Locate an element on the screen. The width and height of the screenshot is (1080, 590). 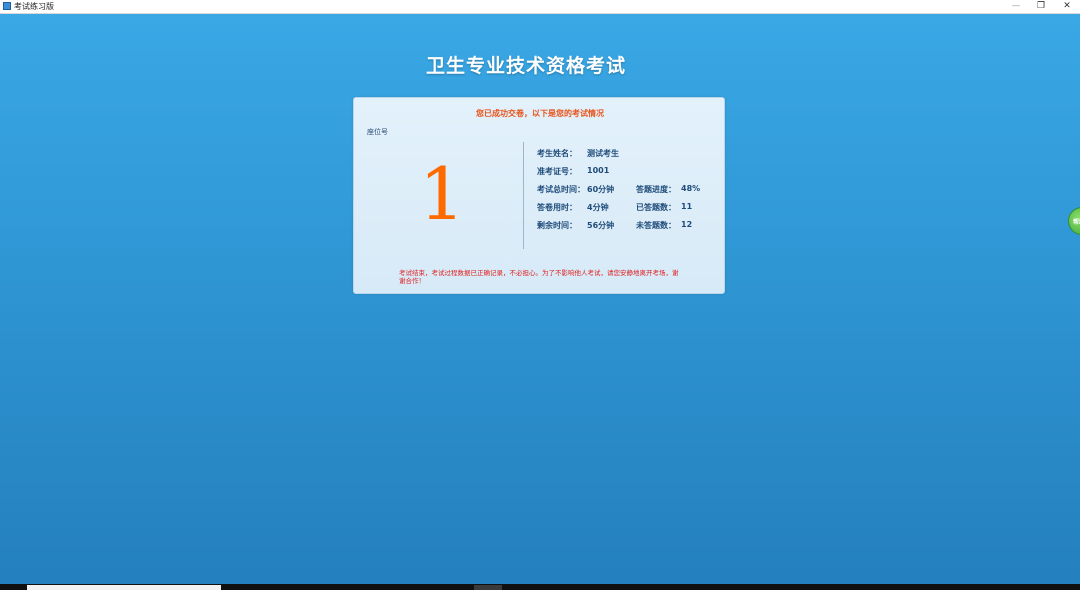
remaining-time-value: 56分钟 is located at coordinates (601, 225).